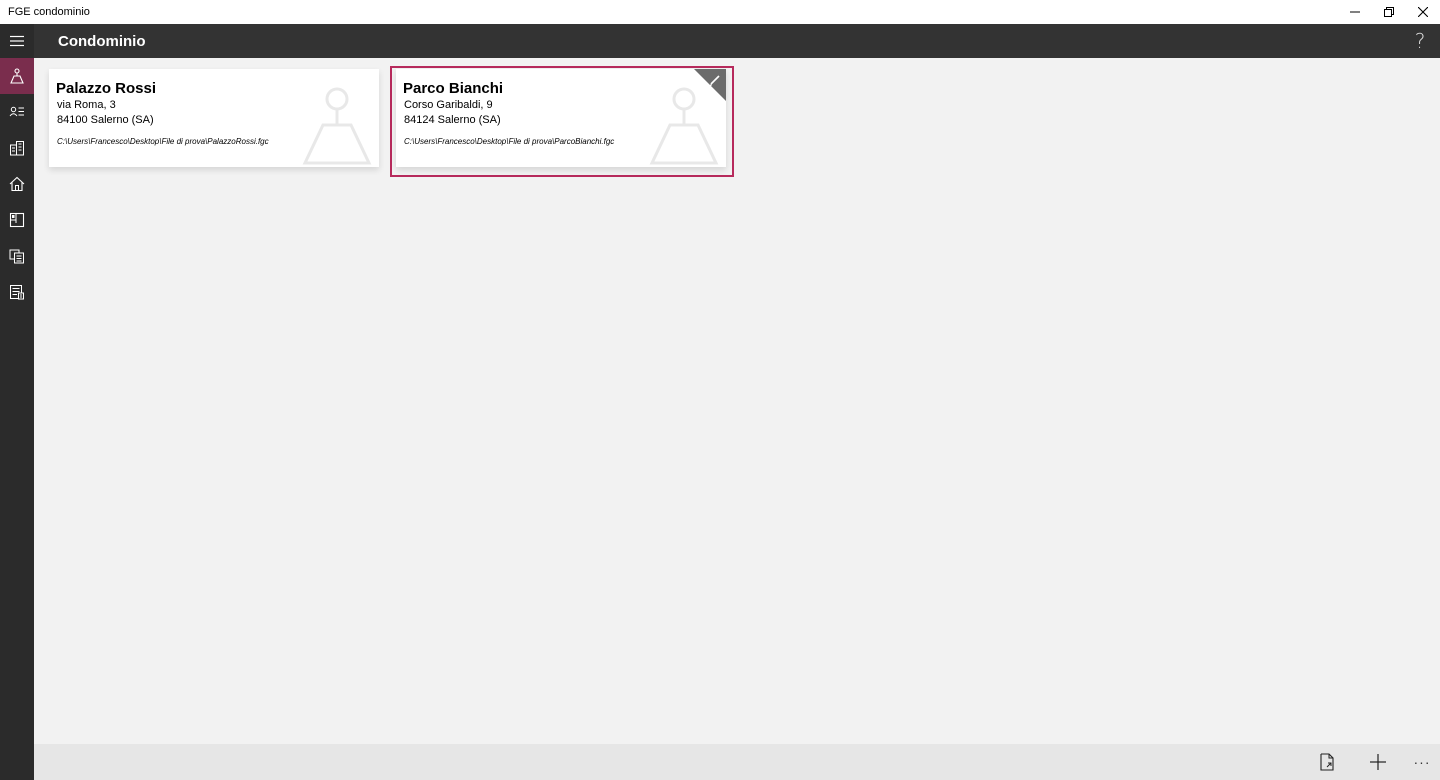  I want to click on condominium-city: 84100 Salerno (SA), so click(105, 120).